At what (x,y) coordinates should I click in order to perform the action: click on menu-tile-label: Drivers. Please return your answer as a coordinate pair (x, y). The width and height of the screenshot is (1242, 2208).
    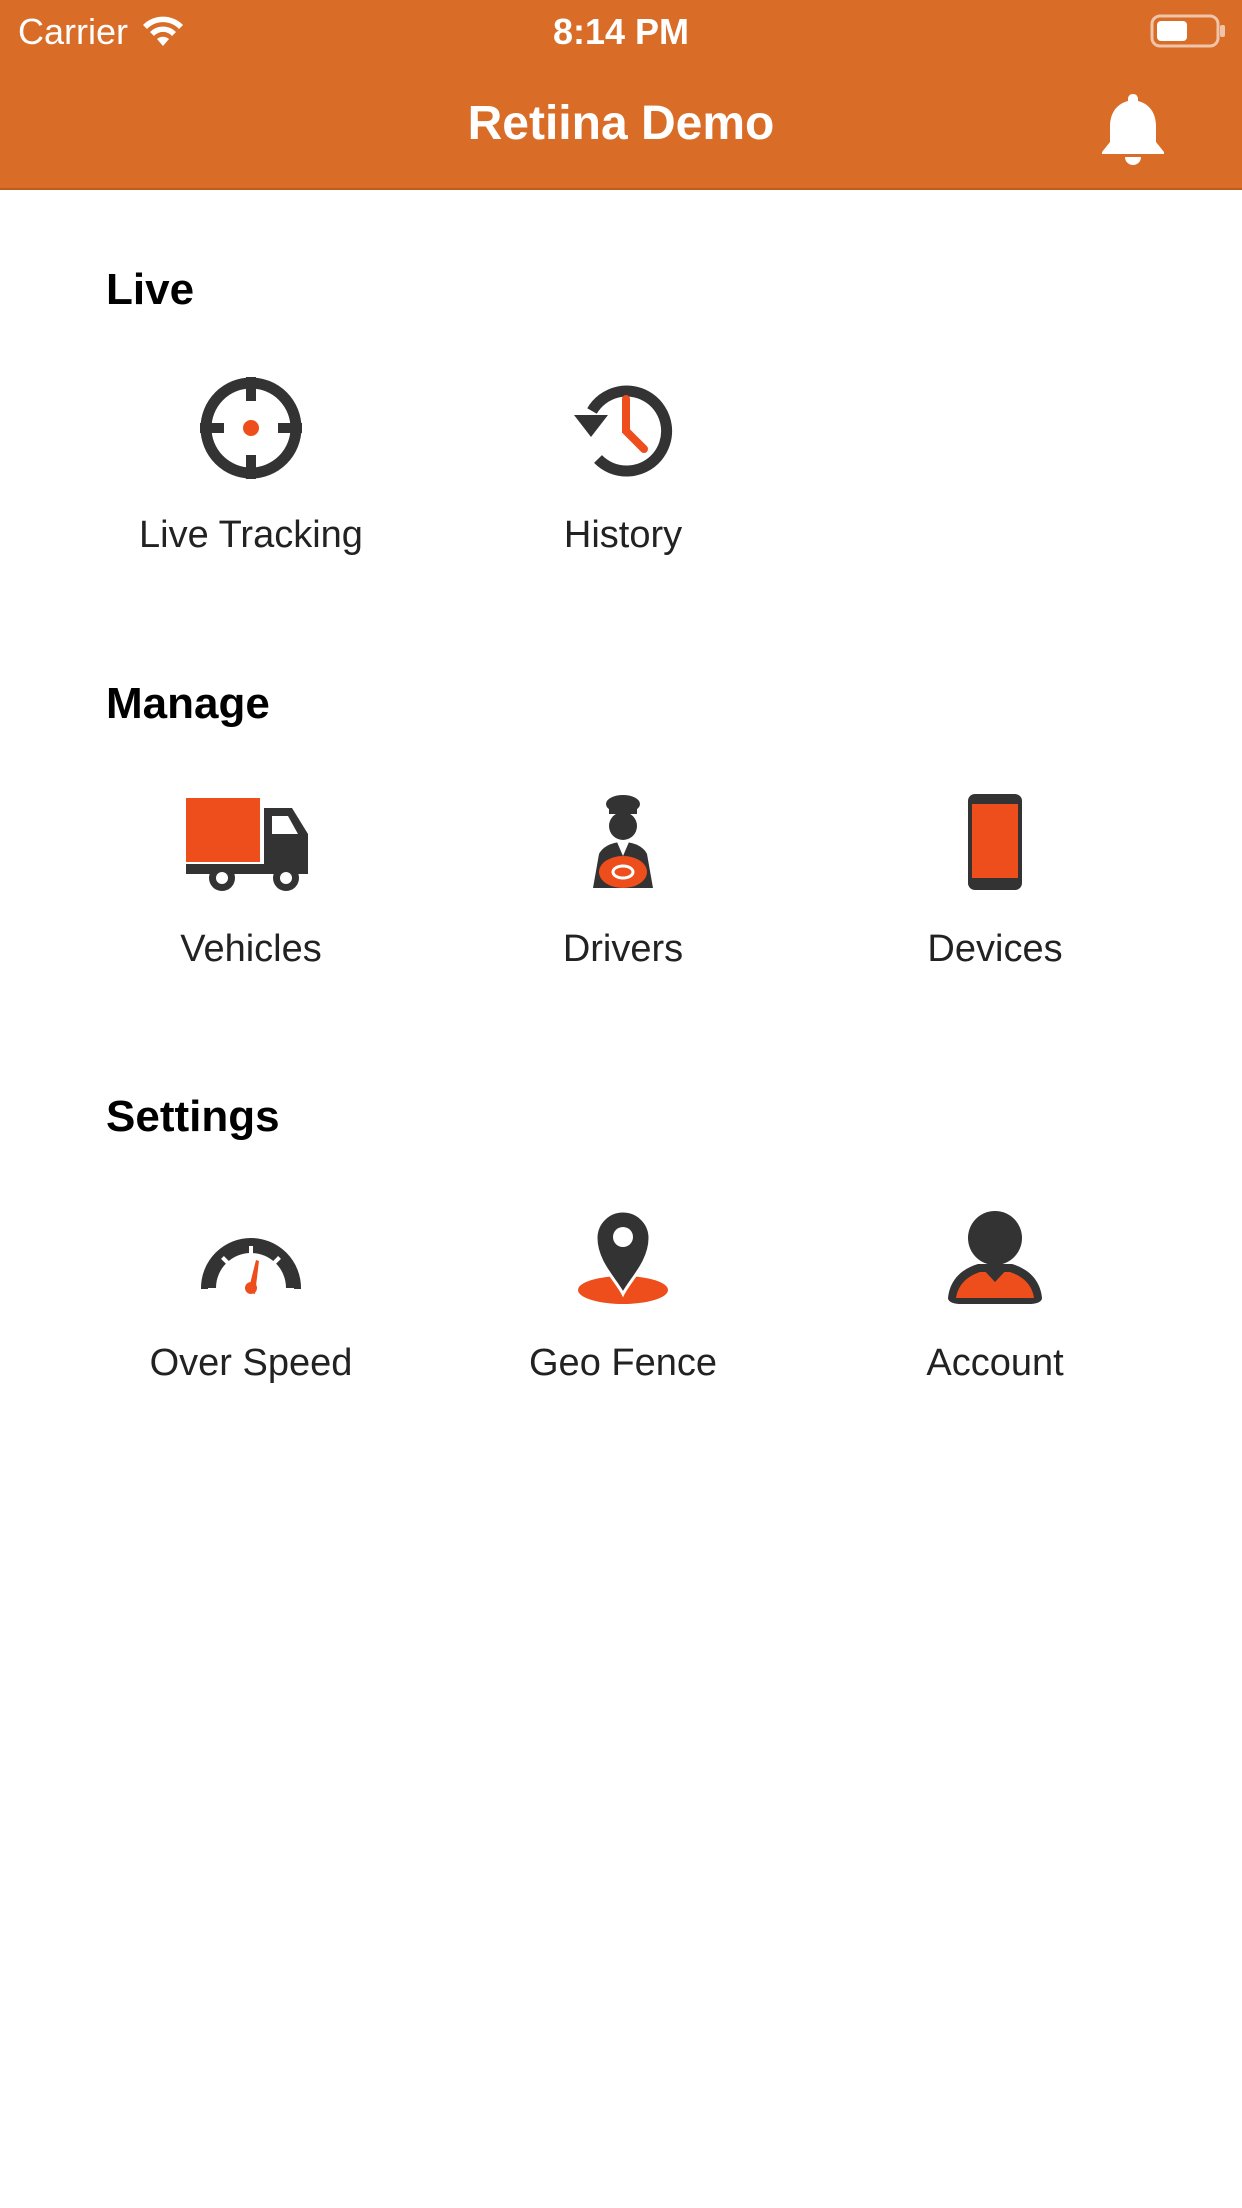
    Looking at the image, I should click on (623, 949).